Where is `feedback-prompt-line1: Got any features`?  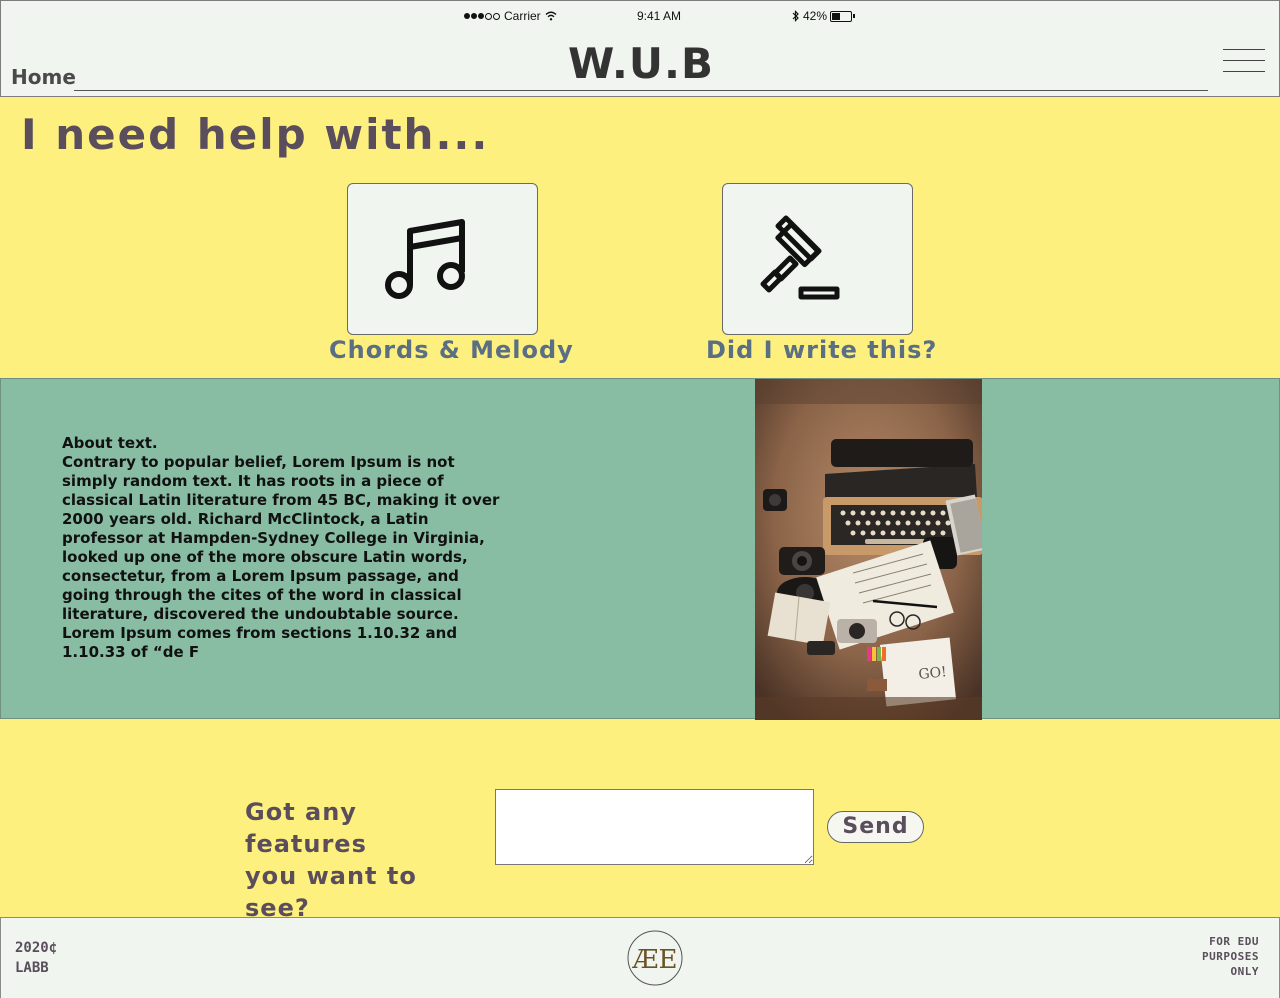
feedback-prompt-line1: Got any features is located at coordinates (306, 828).